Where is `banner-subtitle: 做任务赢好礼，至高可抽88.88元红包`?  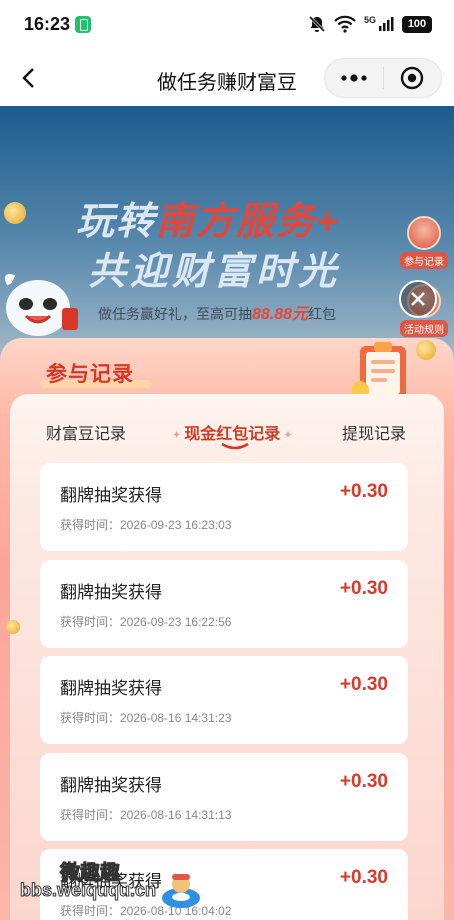 banner-subtitle: 做任务赢好礼，至高可抽88.88元红包 is located at coordinates (217, 312).